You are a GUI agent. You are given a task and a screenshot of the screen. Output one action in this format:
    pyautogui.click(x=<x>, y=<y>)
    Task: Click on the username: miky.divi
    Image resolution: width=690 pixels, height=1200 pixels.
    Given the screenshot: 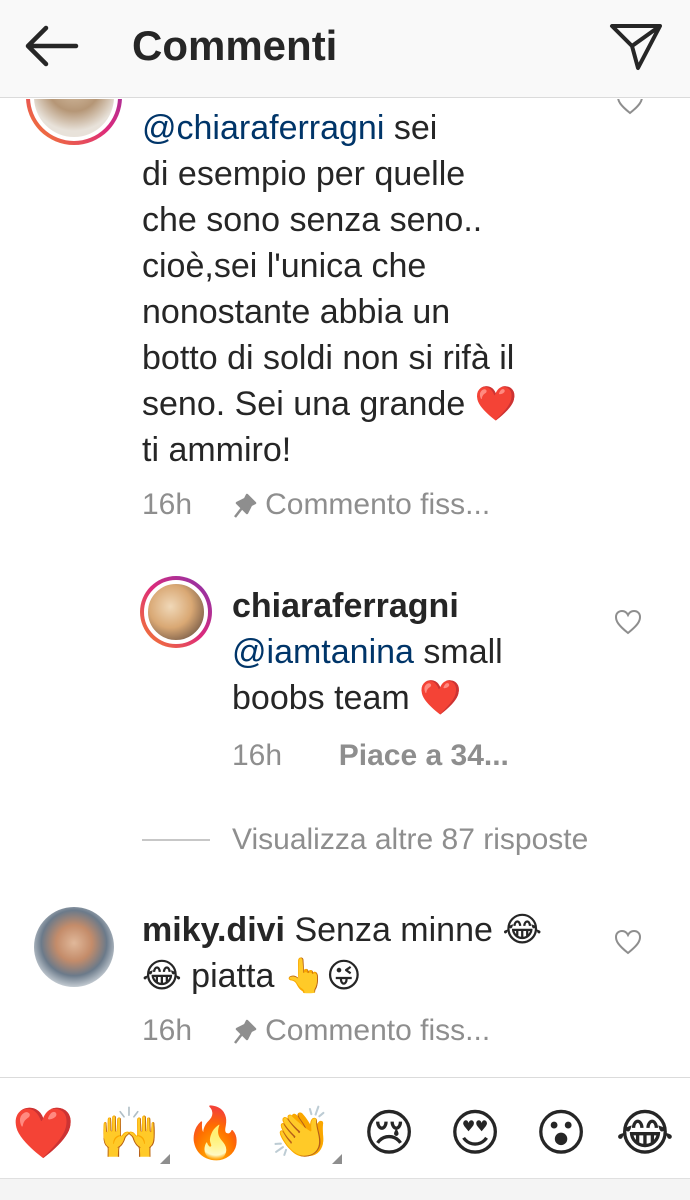 What is the action you would take?
    pyautogui.click(x=213, y=930)
    